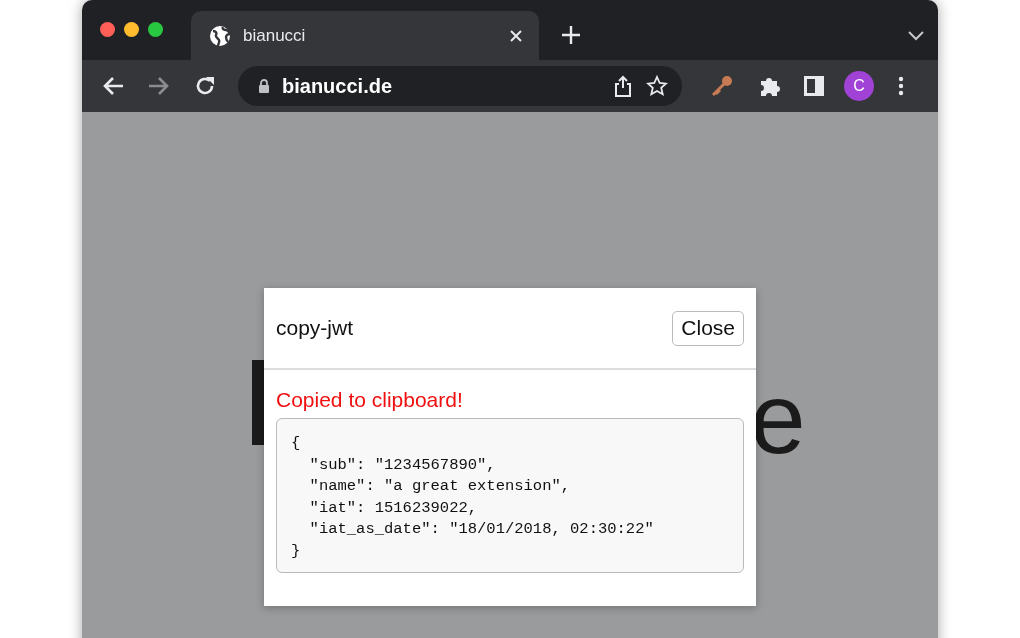 The image size is (1020, 638). I want to click on close-icon, so click(516, 35).